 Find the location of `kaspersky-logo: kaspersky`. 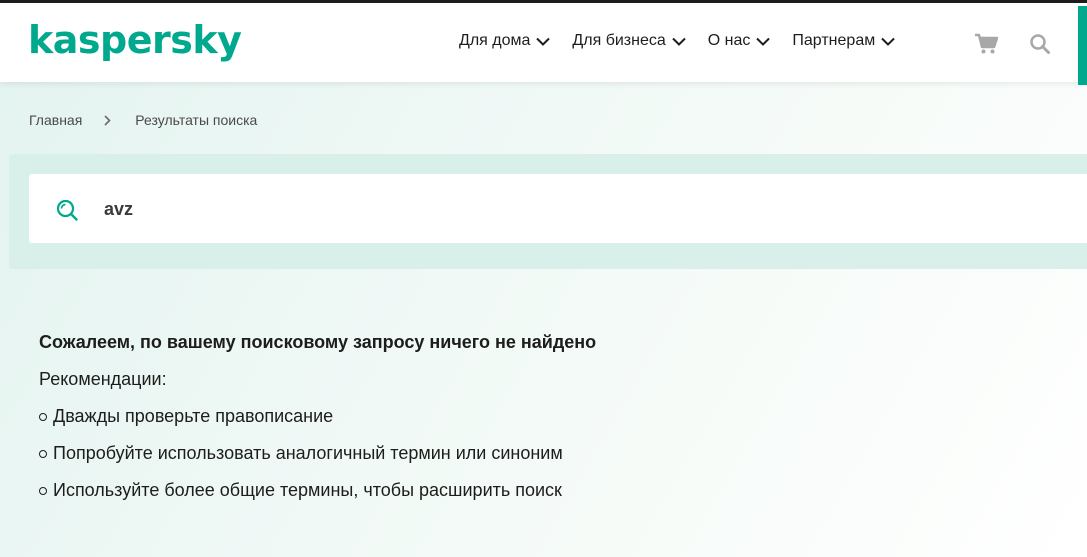

kaspersky-logo: kaspersky is located at coordinates (135, 40).